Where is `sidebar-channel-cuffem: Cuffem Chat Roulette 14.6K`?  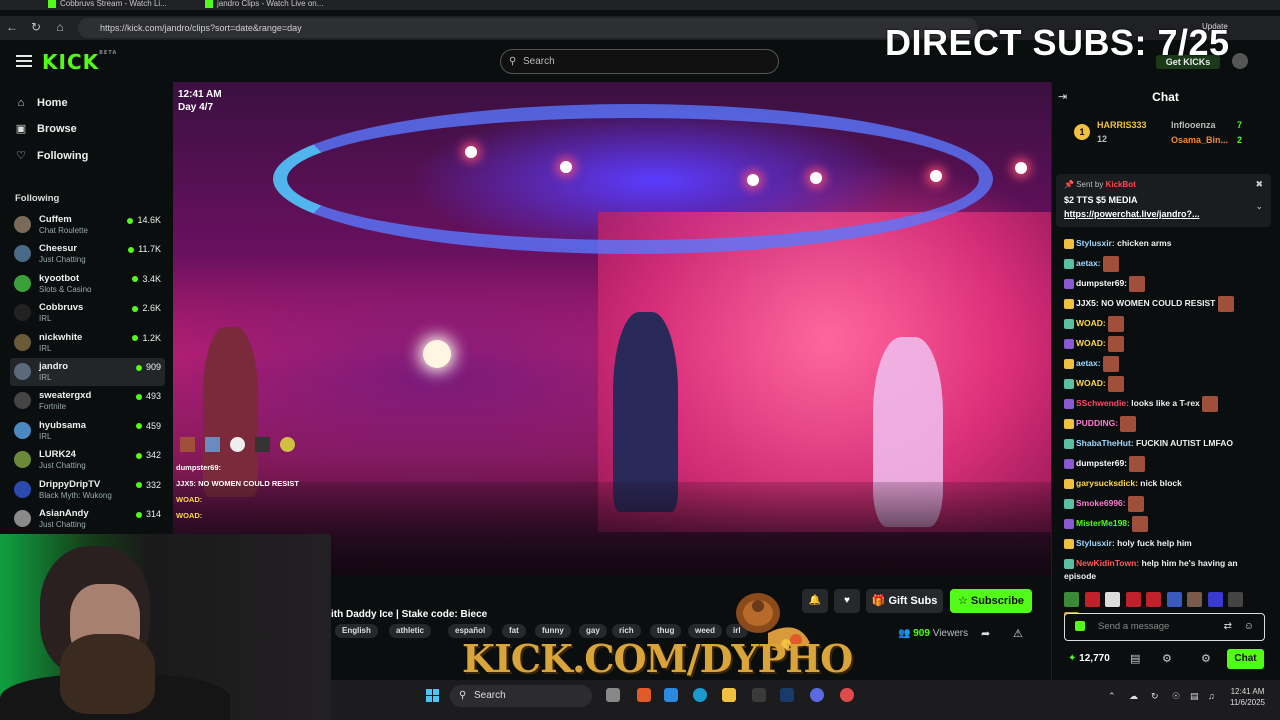 sidebar-channel-cuffem: Cuffem Chat Roulette 14.6K is located at coordinates (87, 225).